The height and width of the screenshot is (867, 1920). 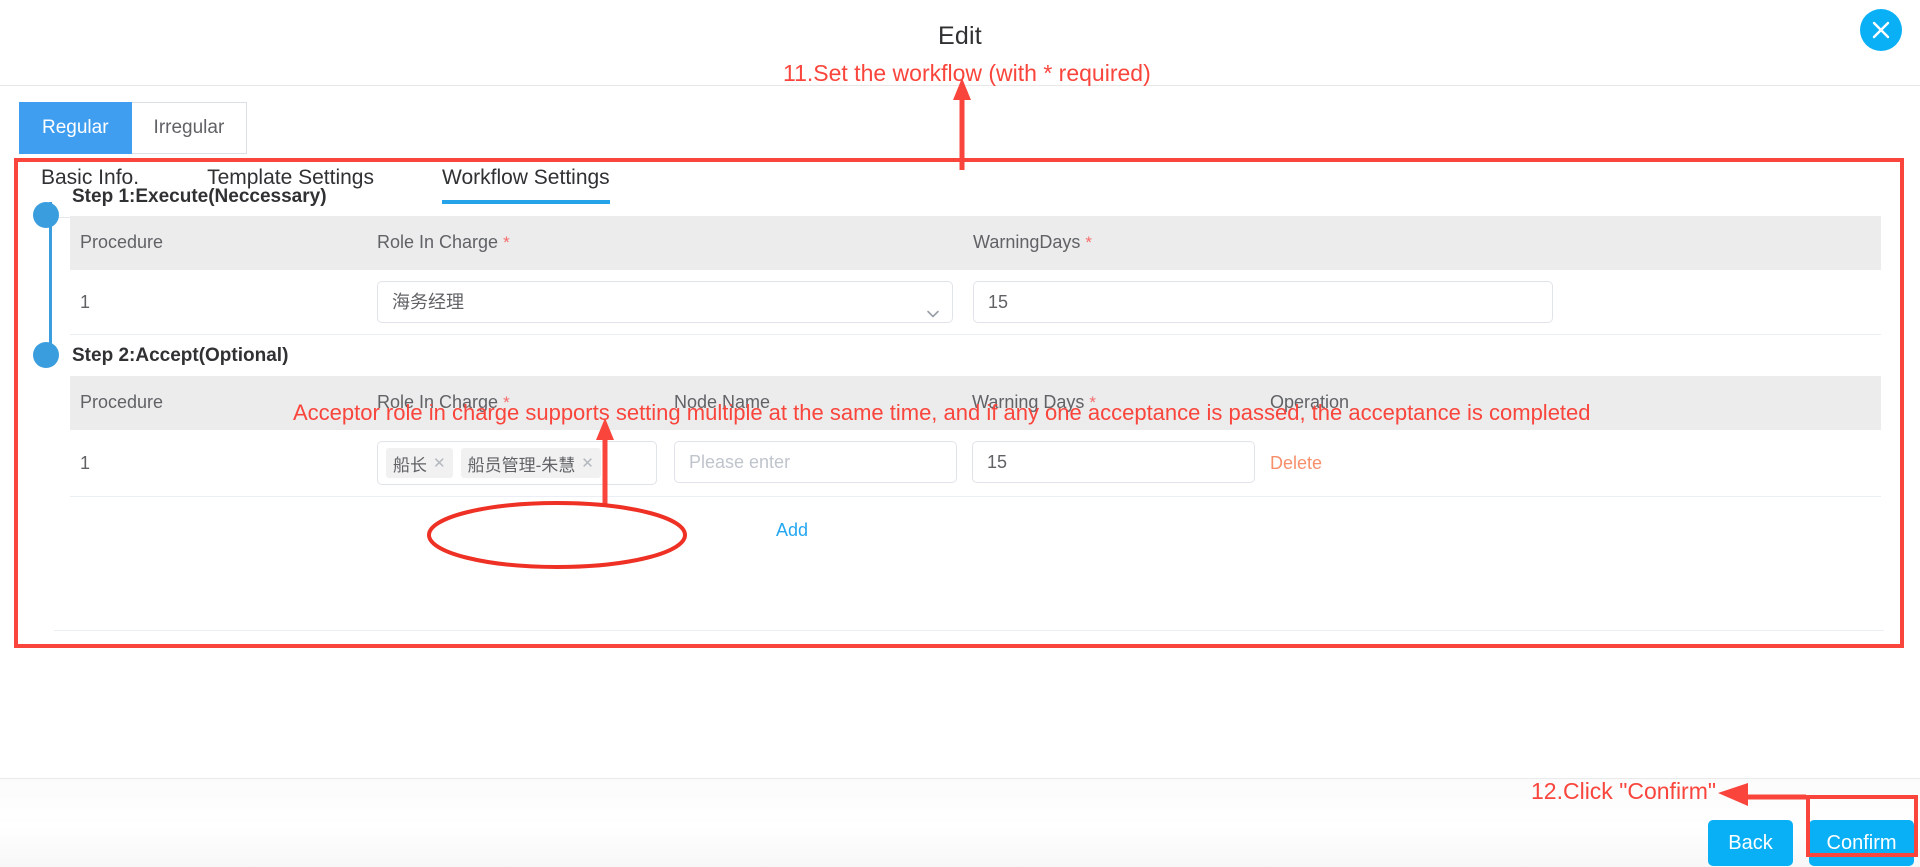 I want to click on step2-col-warning-days: Warning Days *, so click(x=1034, y=402).